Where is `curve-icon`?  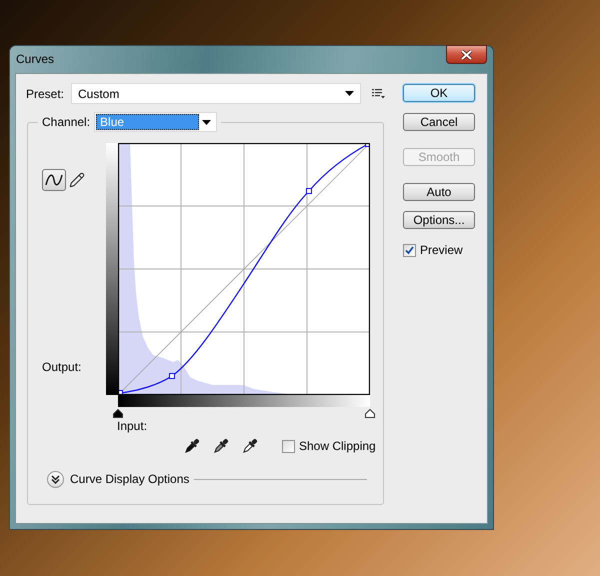 curve-icon is located at coordinates (54, 180).